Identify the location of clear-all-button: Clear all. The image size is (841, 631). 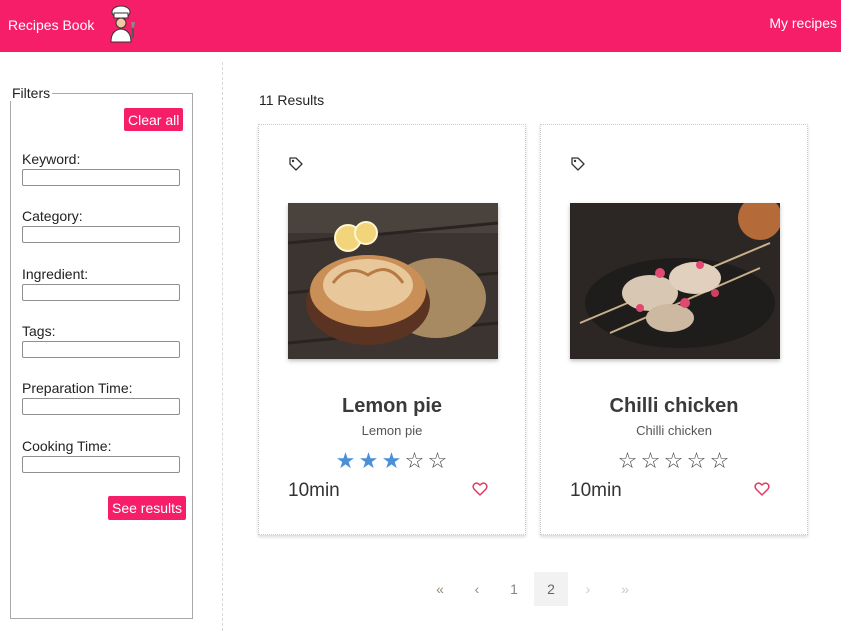
(154, 119).